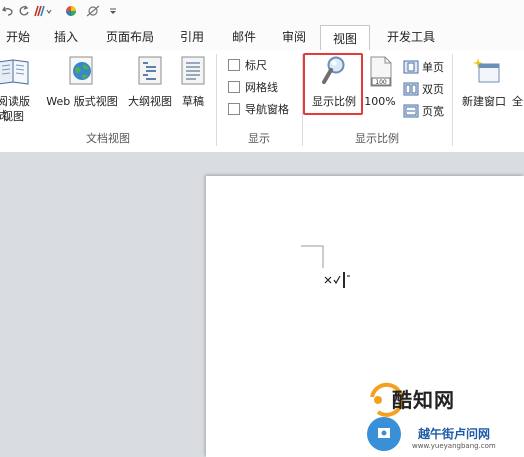 The width and height of the screenshot is (524, 457). I want to click on web-layout-button: Web 版式视图, so click(82, 91).